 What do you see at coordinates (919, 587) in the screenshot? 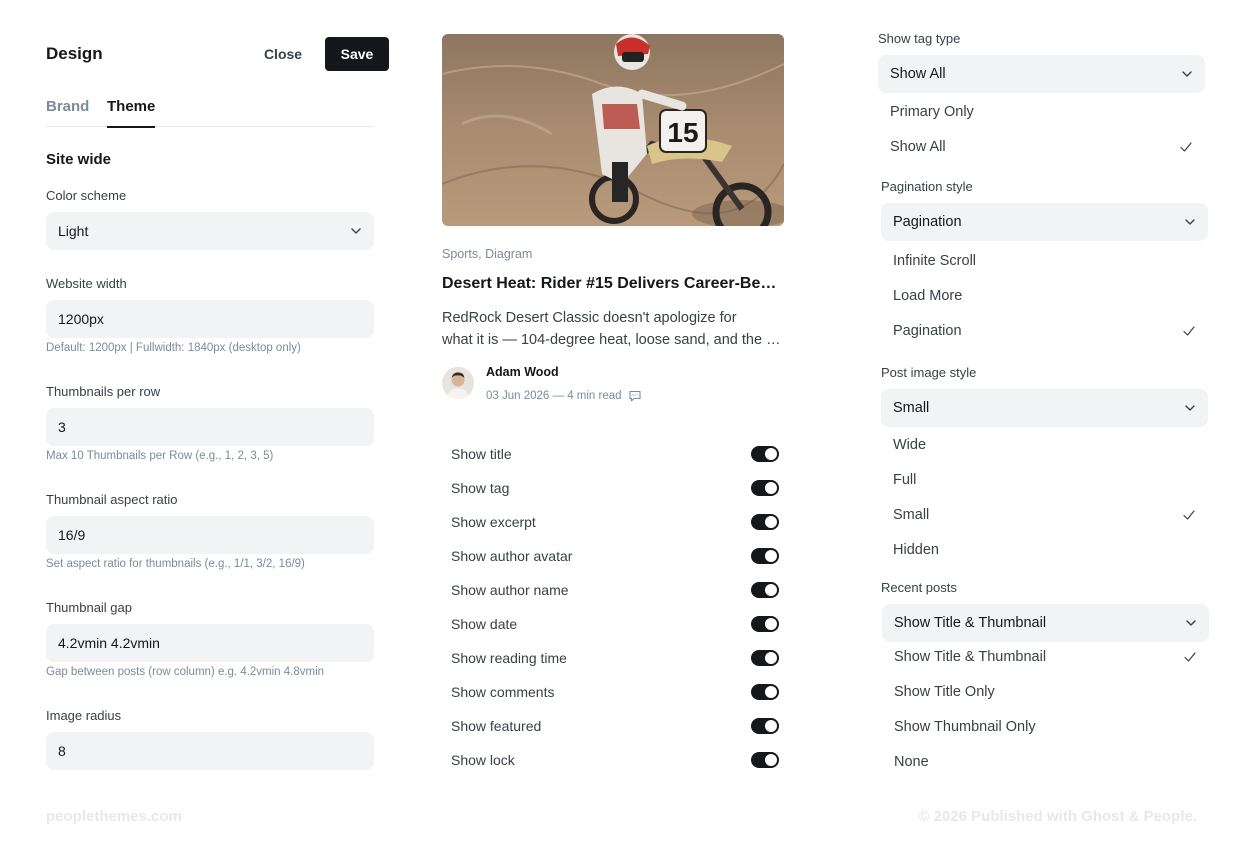
I see `recent-posts-label: Recent posts` at bounding box center [919, 587].